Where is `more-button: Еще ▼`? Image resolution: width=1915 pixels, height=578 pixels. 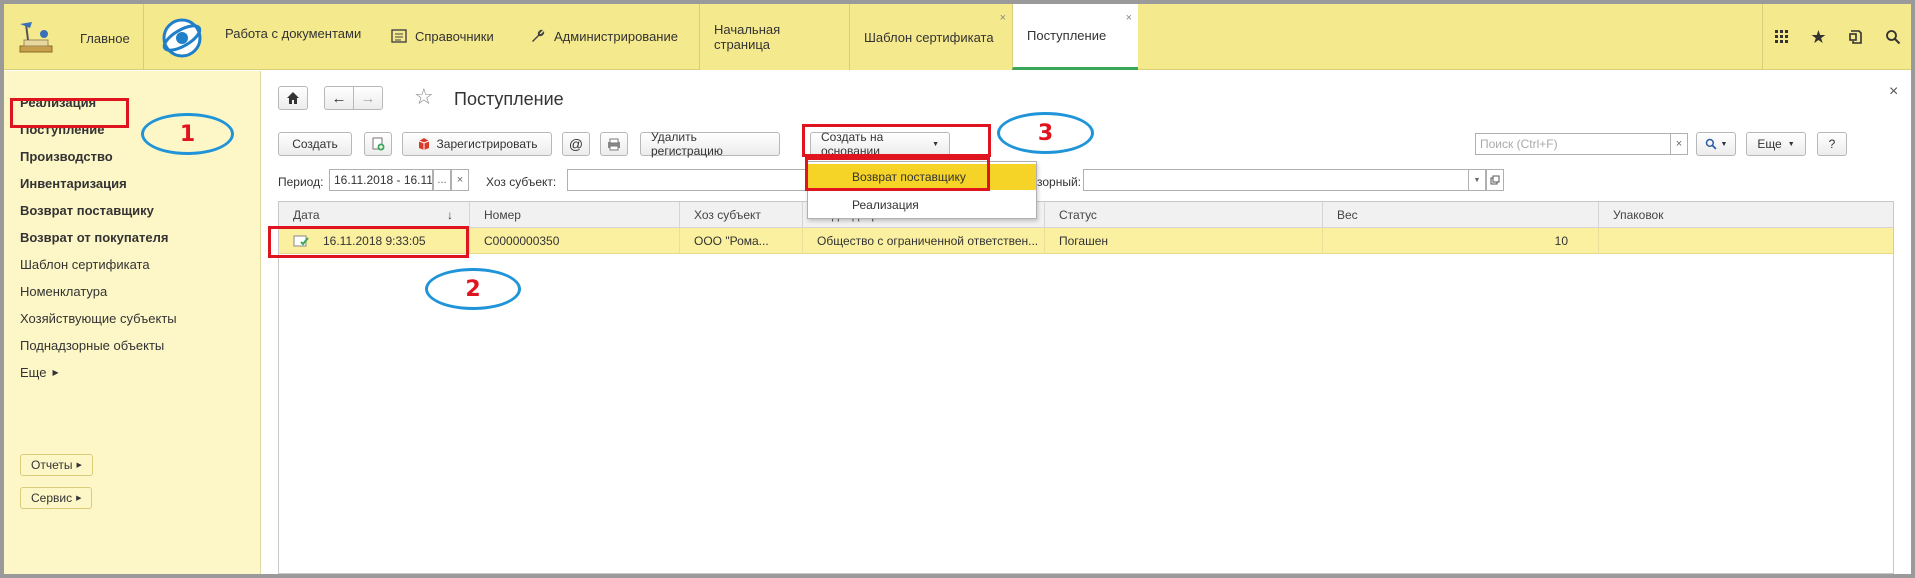
more-button: Еще ▼ is located at coordinates (1776, 144).